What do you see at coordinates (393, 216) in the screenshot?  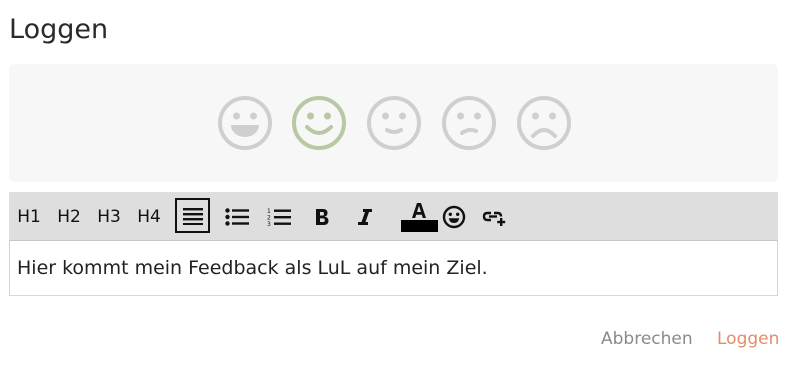 I see `editor-toolbar: H1 H2 H3 H4 1 2 3` at bounding box center [393, 216].